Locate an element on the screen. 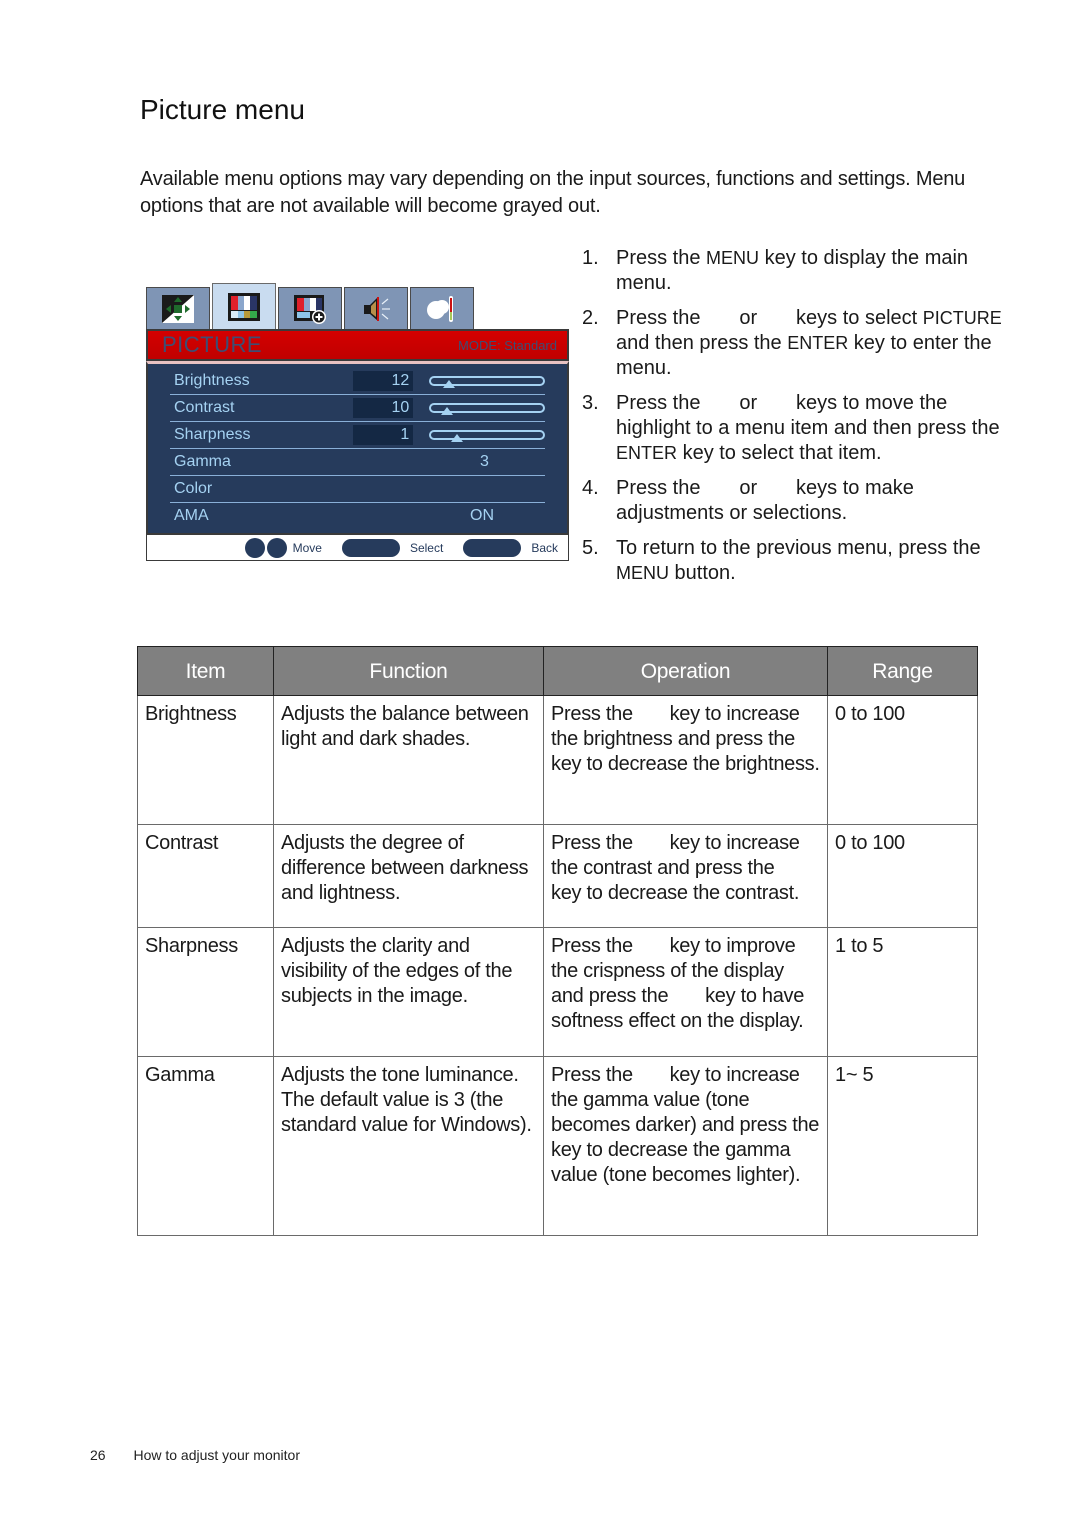 This screenshot has height=1527, width=1080. system-settings-icon is located at coordinates (440, 308).